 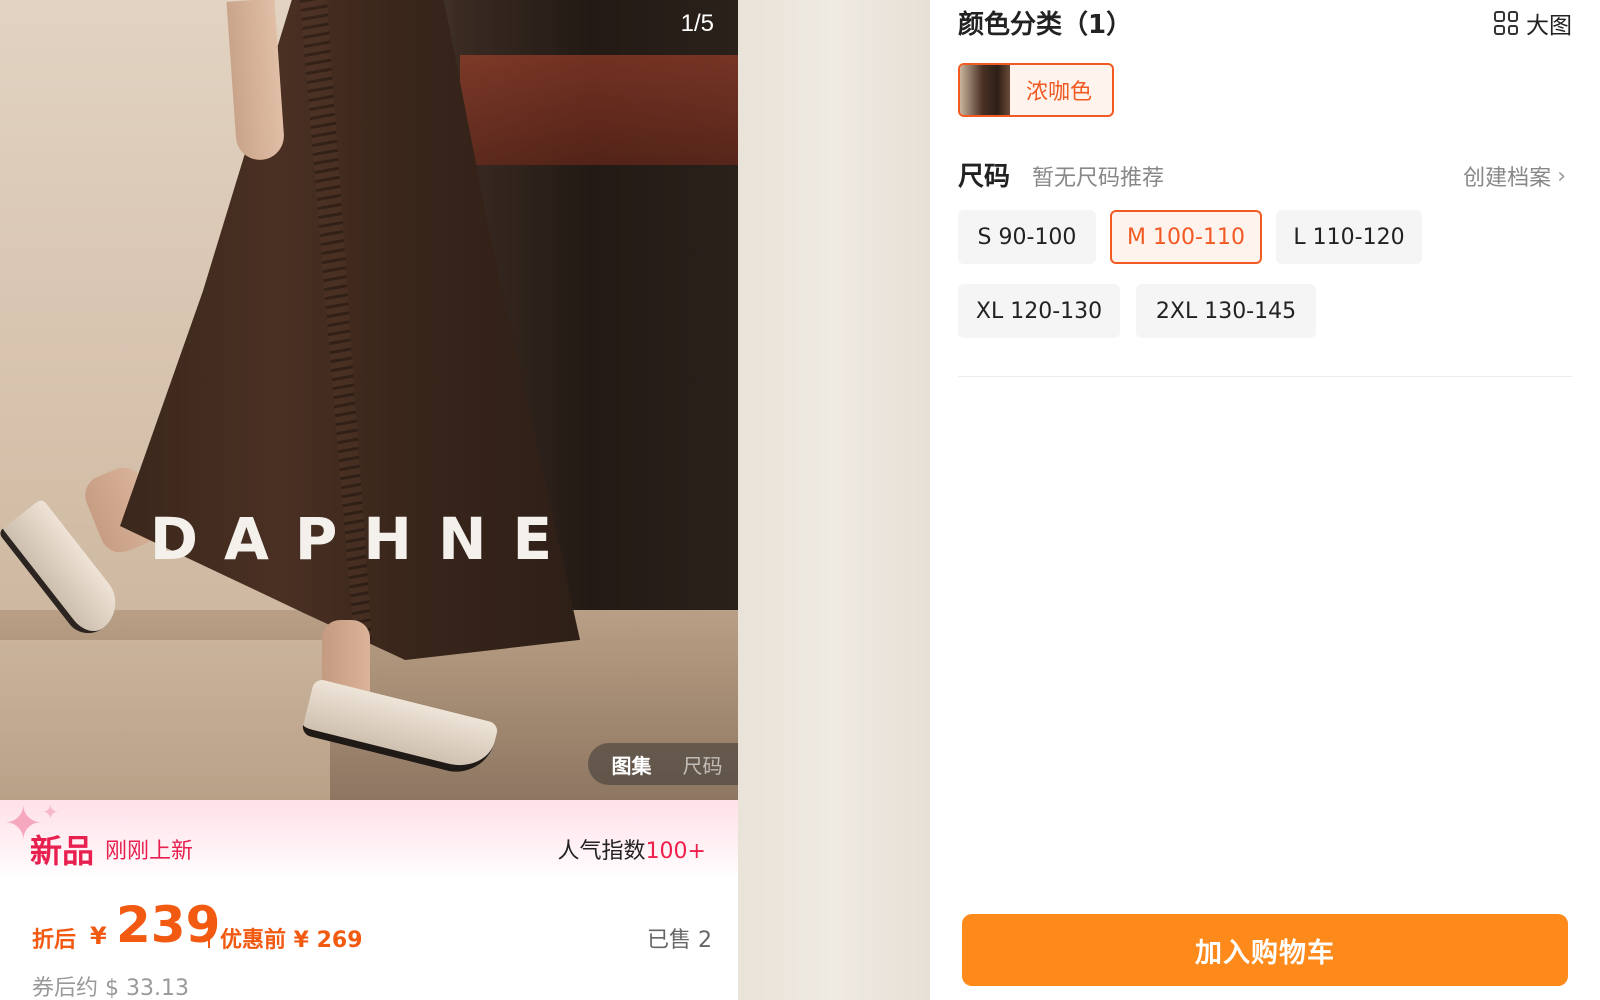 I want to click on popularity-label: 人气指数, so click(x=601, y=851).